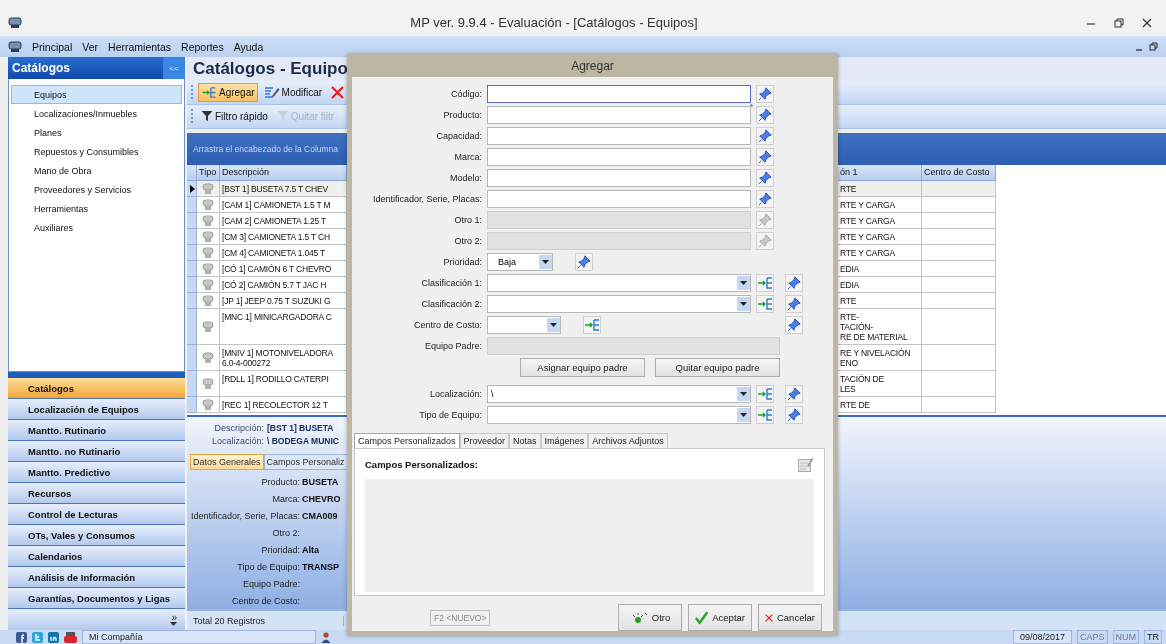 The image size is (1166, 644). Describe the element at coordinates (96, 375) in the screenshot. I see `splitter-handle` at that location.